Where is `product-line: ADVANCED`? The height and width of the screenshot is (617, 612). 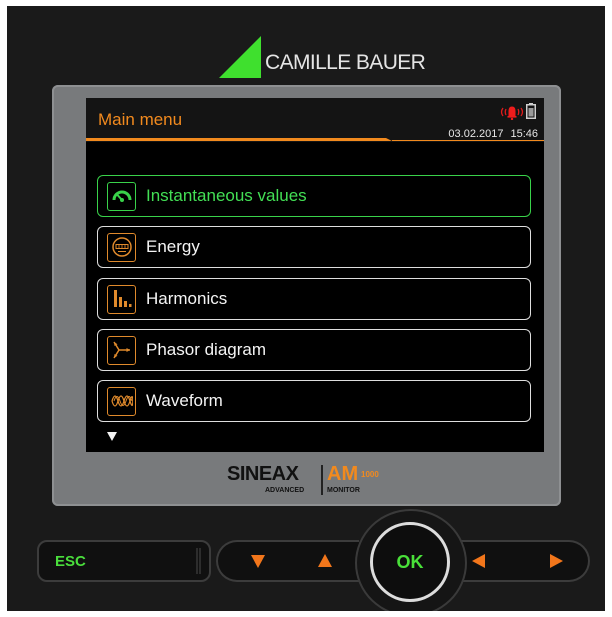
product-line: ADVANCED is located at coordinates (285, 490).